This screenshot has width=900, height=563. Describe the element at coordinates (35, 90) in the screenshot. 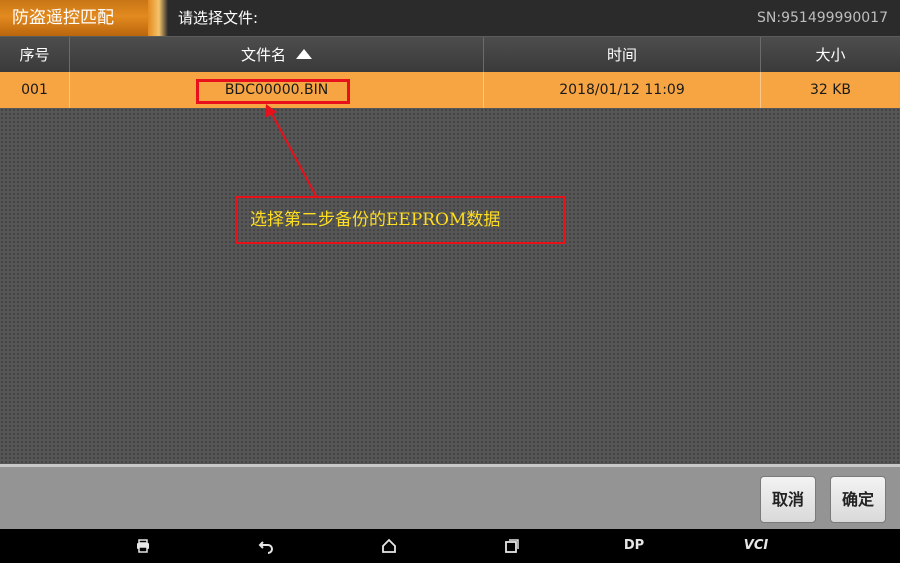

I see `row-index: 001` at that location.